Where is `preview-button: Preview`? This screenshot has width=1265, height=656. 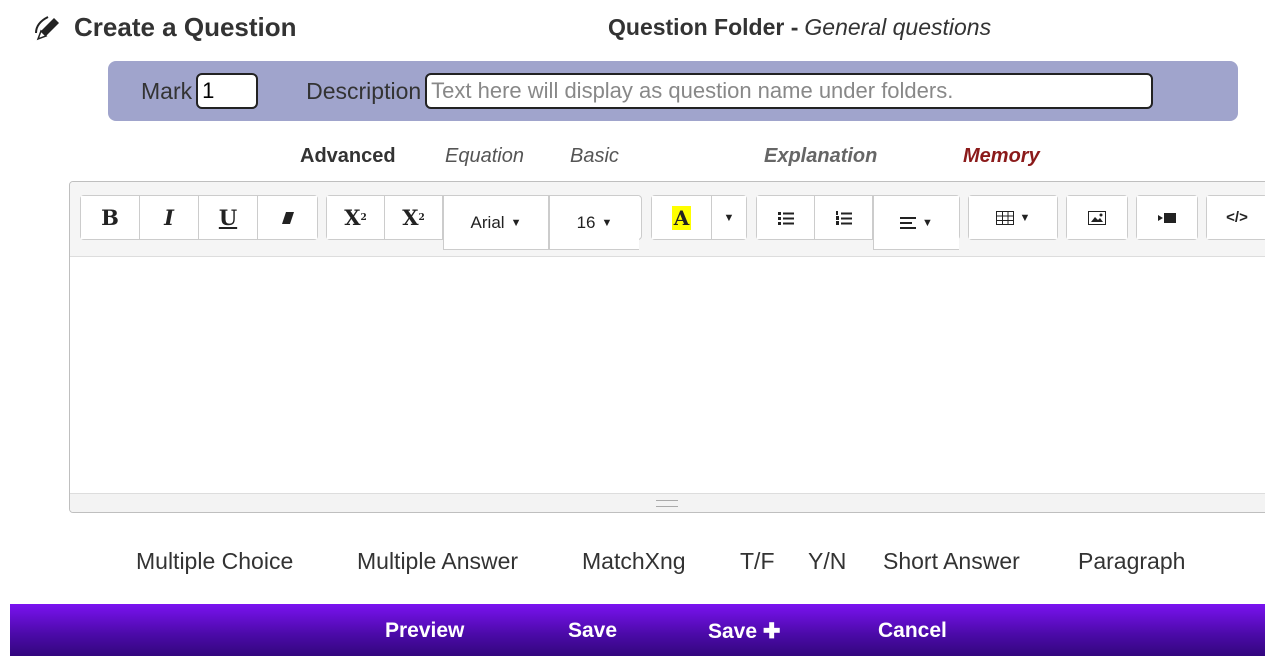 preview-button: Preview is located at coordinates (424, 631).